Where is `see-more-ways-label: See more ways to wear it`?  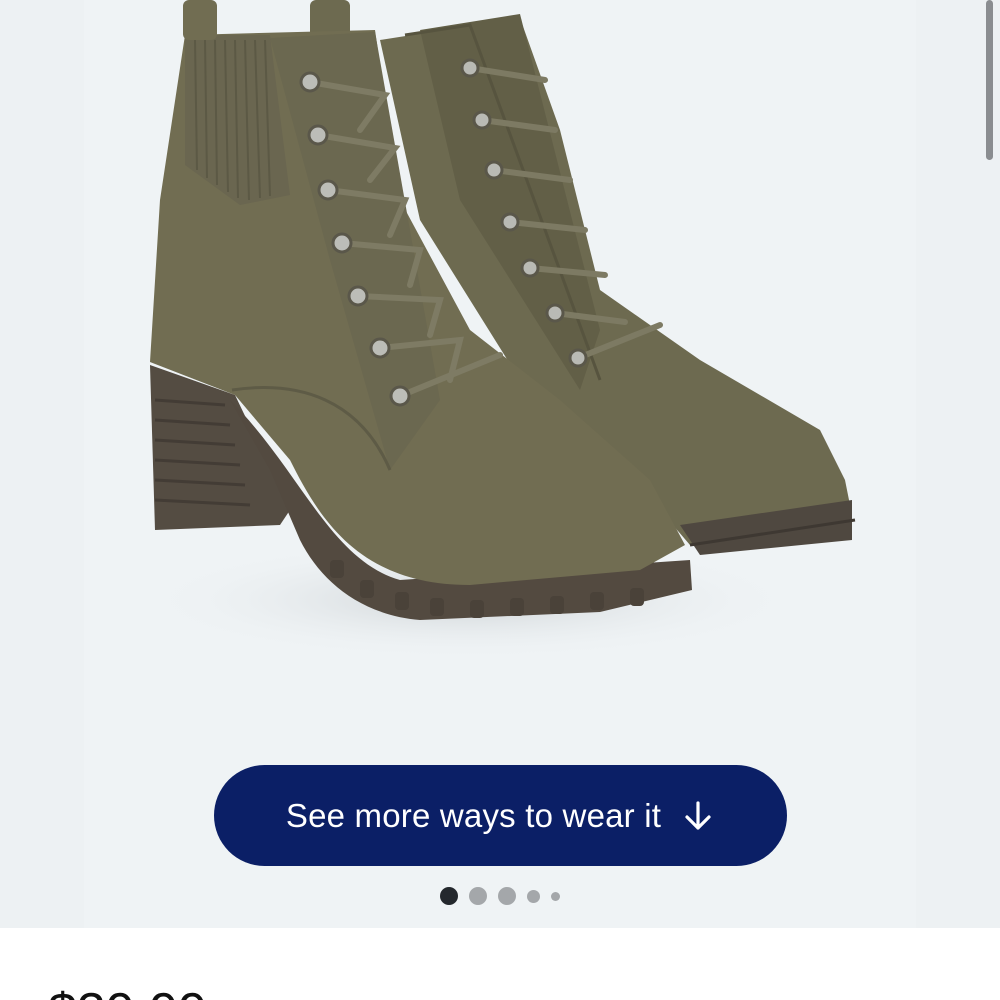 see-more-ways-label: See more ways to wear it is located at coordinates (473, 815).